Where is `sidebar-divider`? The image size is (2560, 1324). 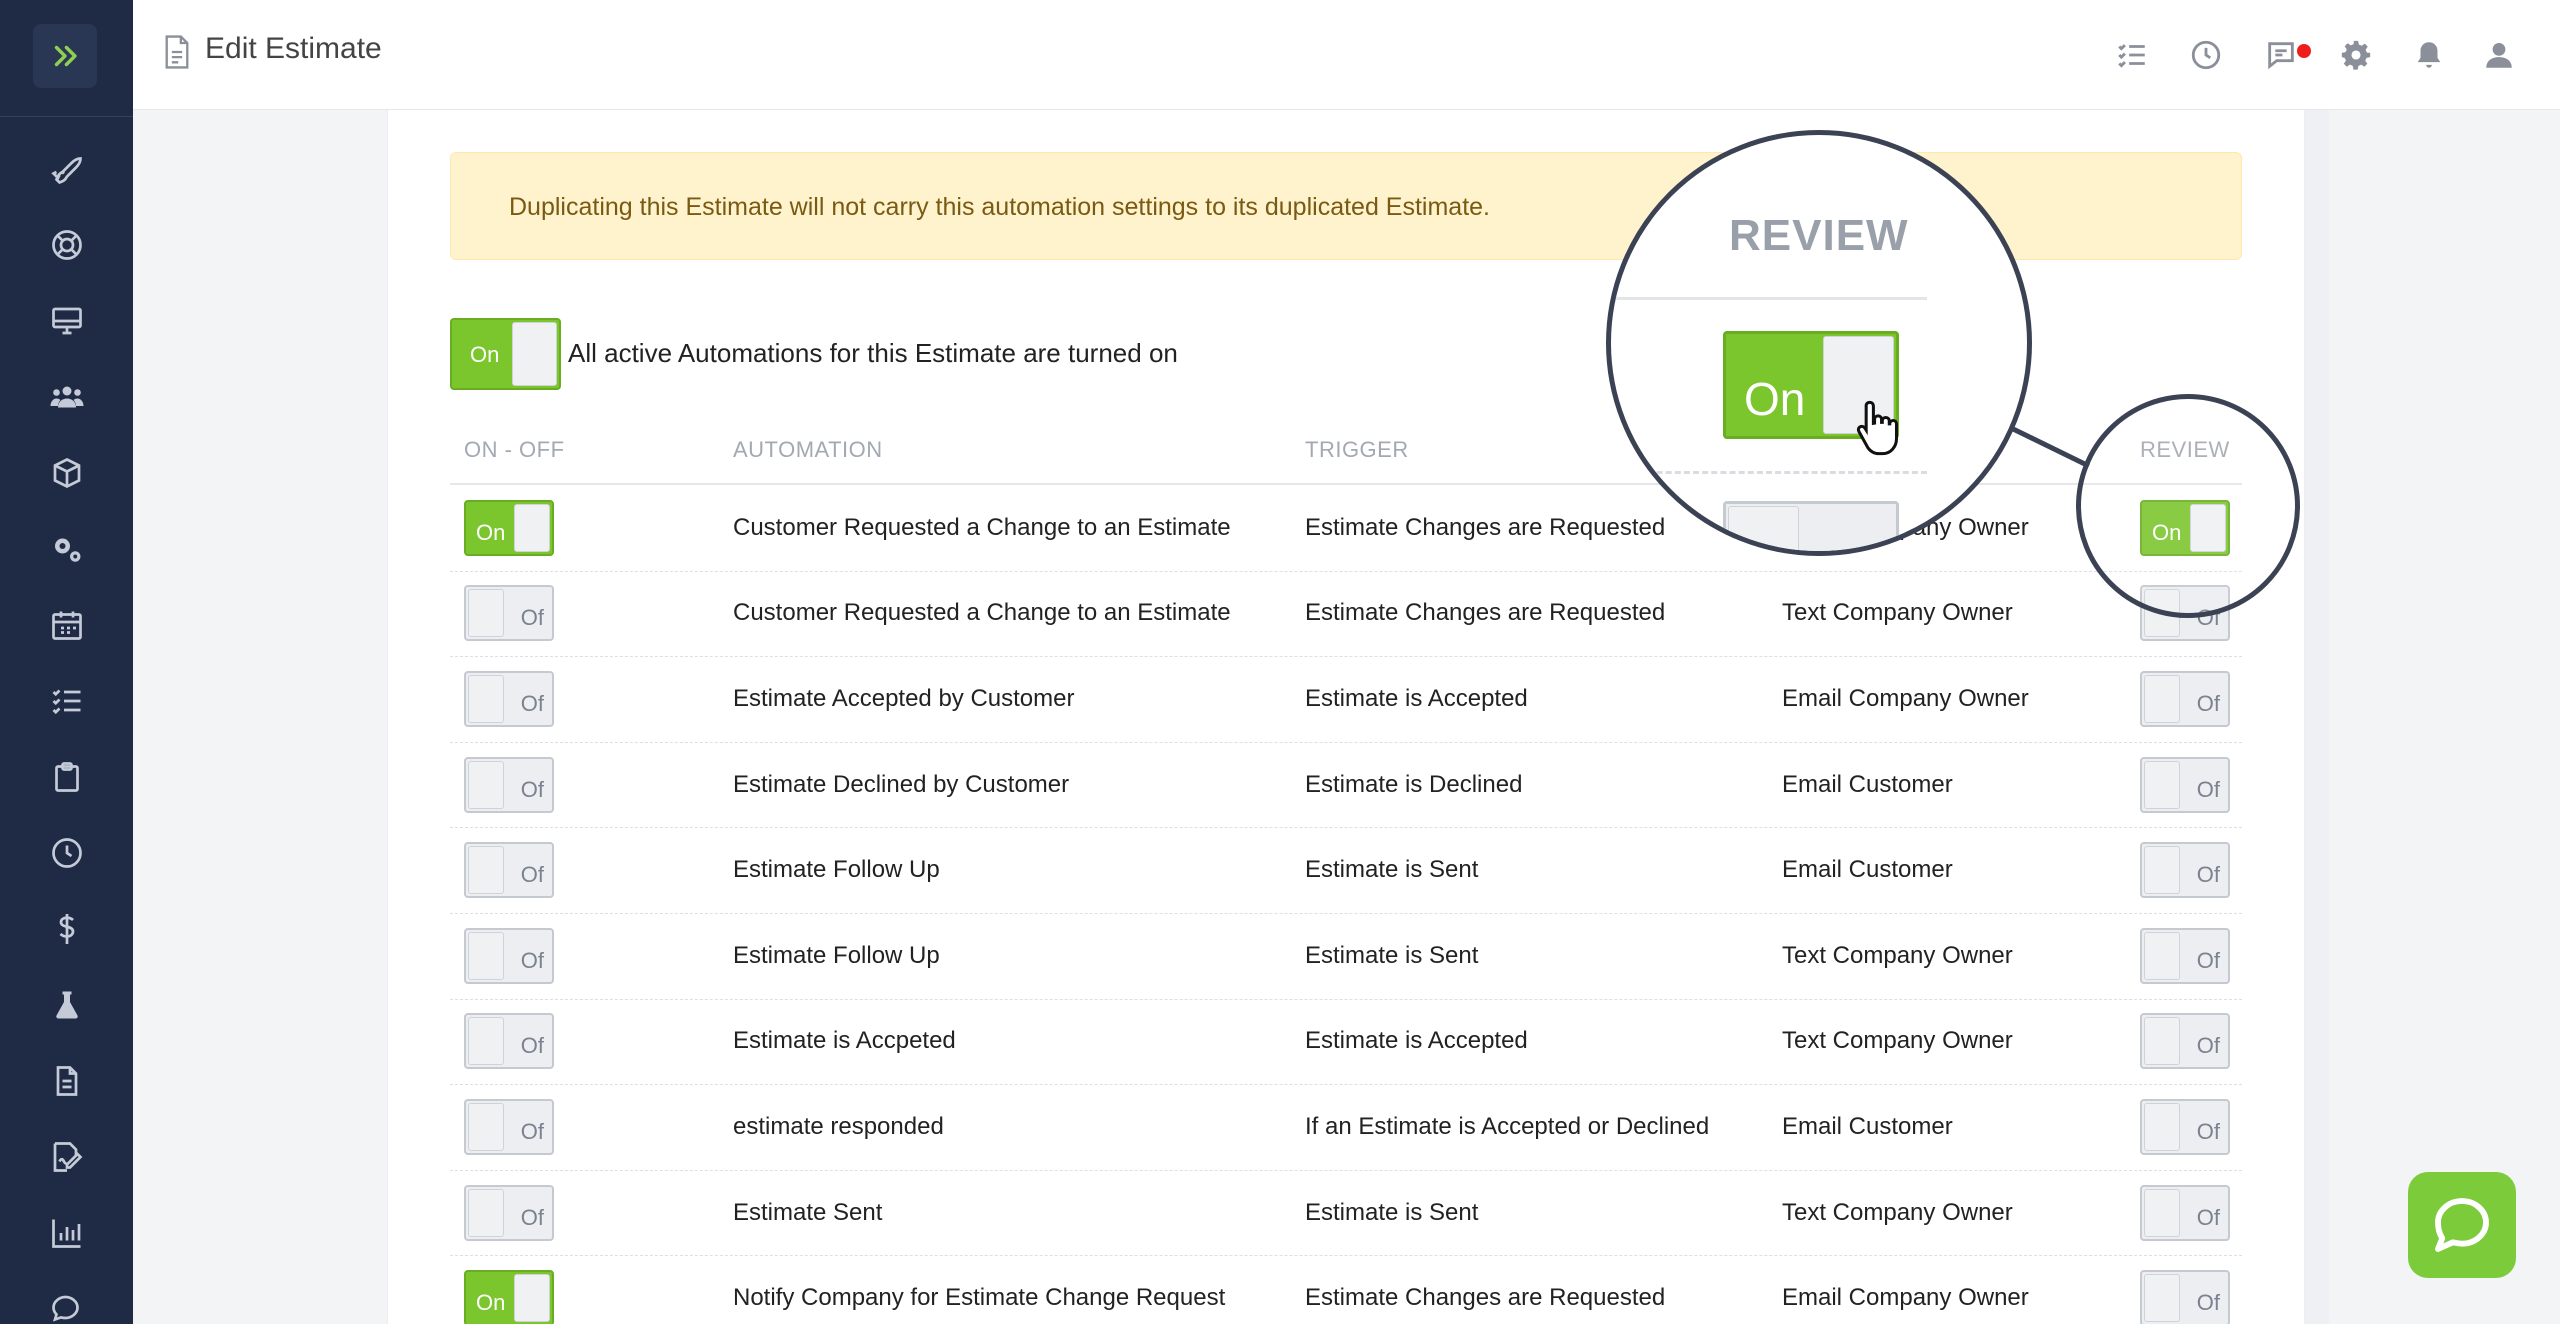
sidebar-divider is located at coordinates (66, 116).